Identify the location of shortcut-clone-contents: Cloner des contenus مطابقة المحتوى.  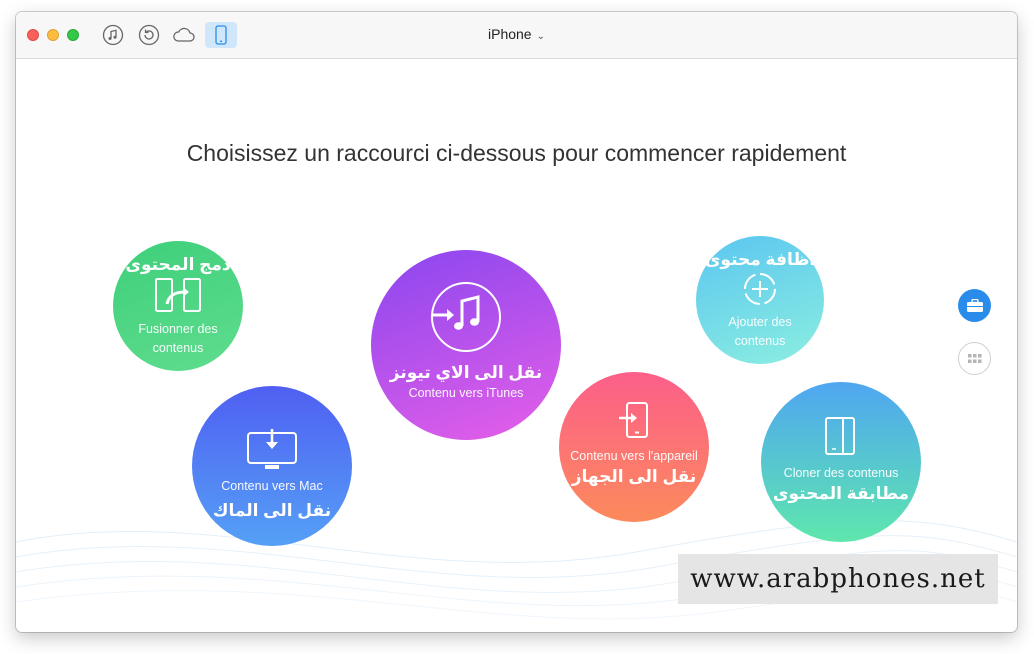
(841, 462).